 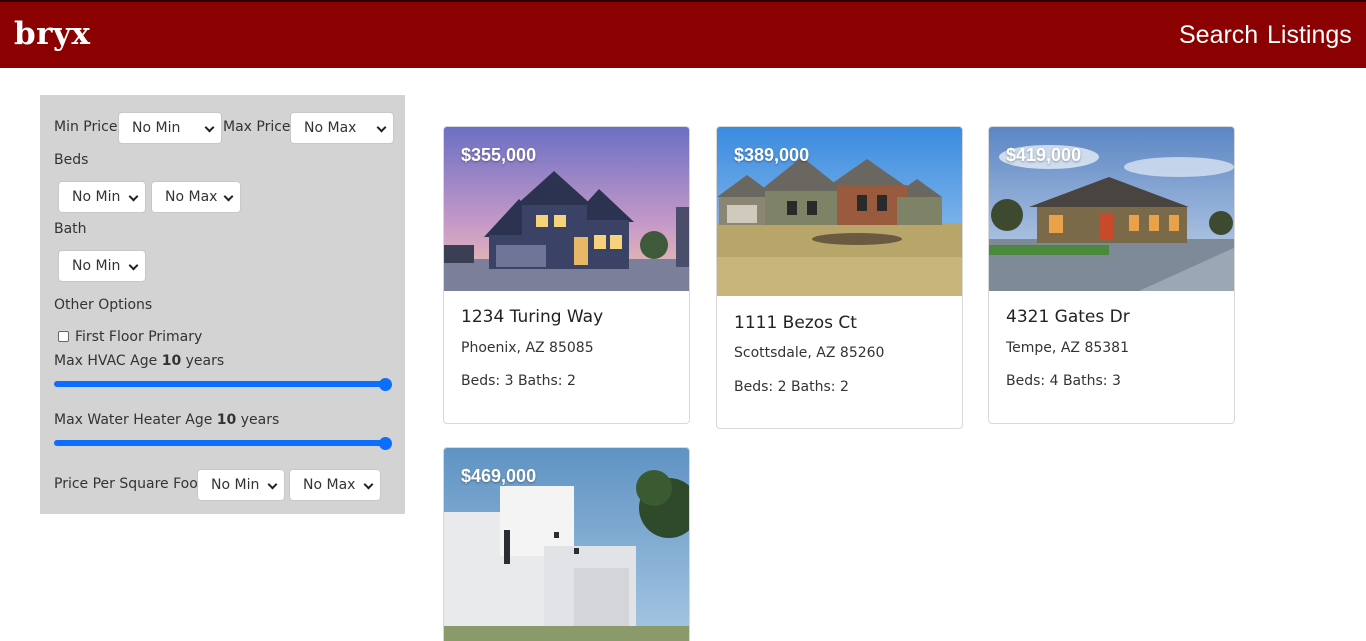 I want to click on first-floor-primary-checkbox, so click(x=63, y=336).